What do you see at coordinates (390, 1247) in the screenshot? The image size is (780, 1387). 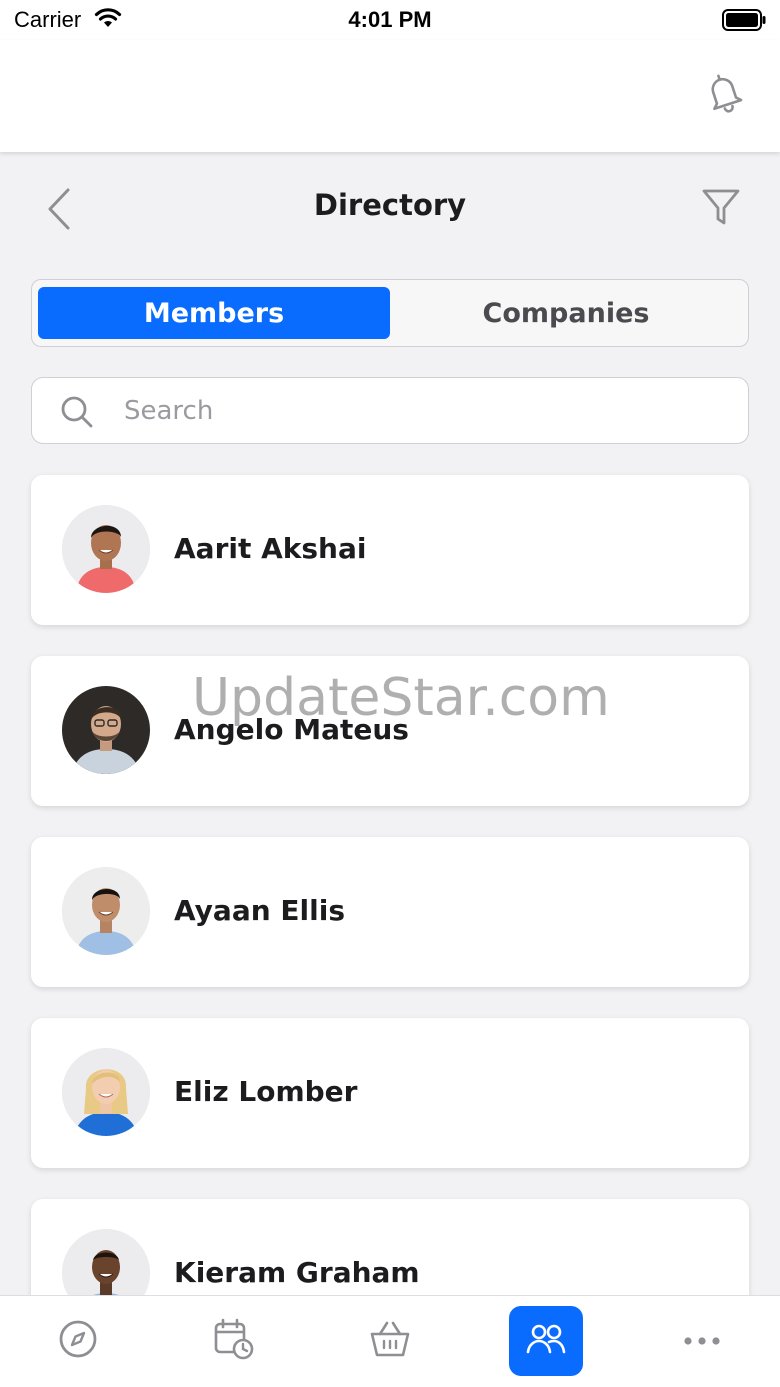 I see `member-card: Kieram Graham` at bounding box center [390, 1247].